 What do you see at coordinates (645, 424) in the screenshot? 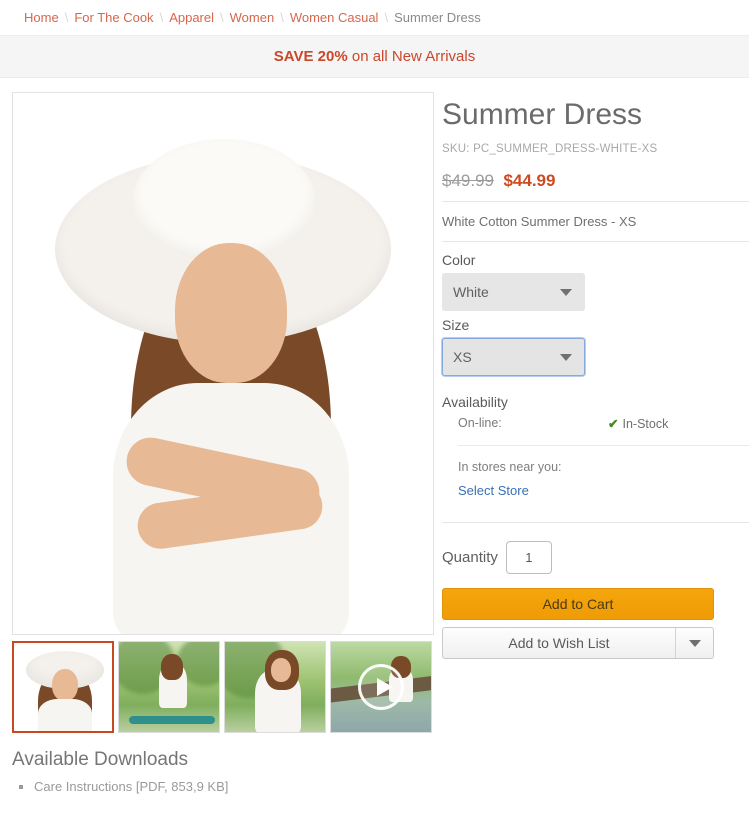
I see `availability-online-status: In-Stock` at bounding box center [645, 424].